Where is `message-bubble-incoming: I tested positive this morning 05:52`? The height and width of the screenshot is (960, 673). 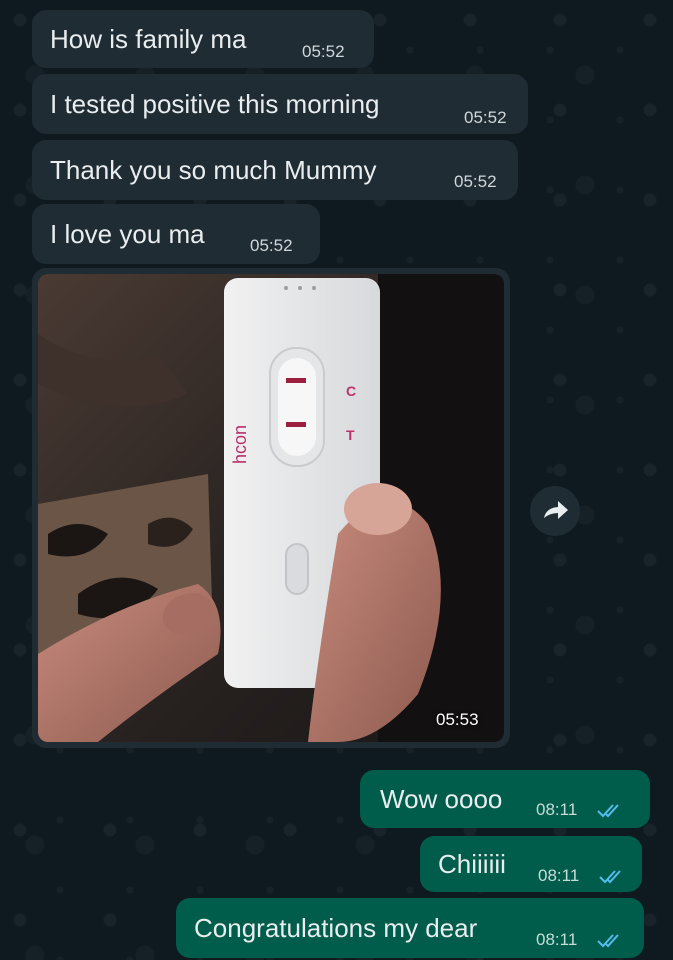
message-bubble-incoming: I tested positive this morning 05:52 is located at coordinates (280, 104).